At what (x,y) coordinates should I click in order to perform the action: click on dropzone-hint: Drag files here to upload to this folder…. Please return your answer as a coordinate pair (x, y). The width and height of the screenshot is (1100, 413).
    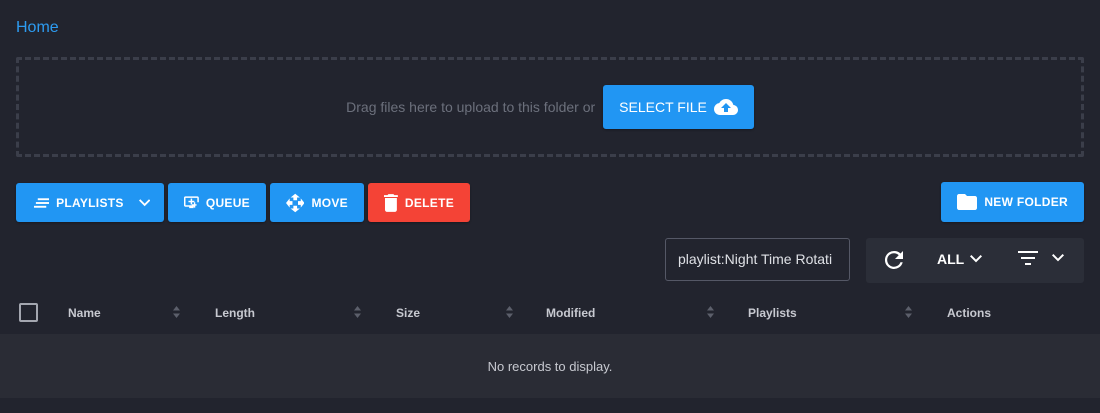
    Looking at the image, I should click on (471, 107).